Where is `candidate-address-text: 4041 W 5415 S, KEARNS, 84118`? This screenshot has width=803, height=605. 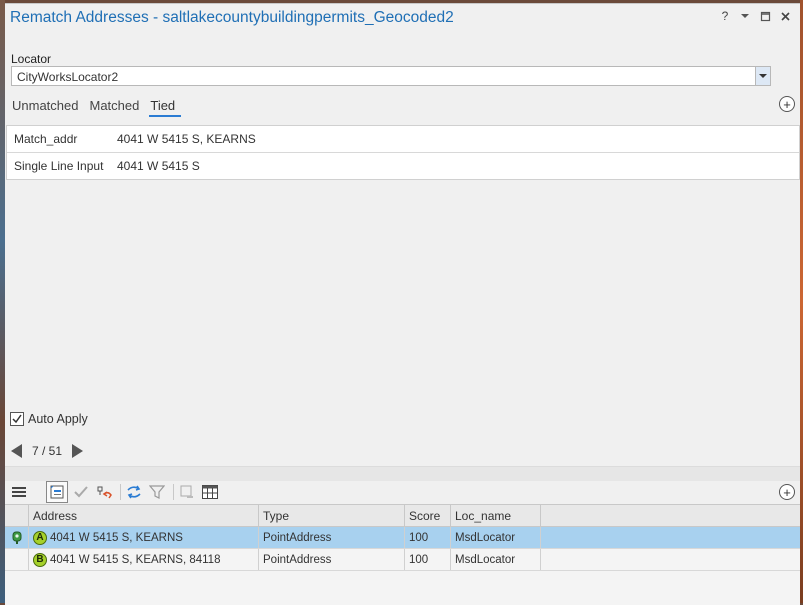
candidate-address-text: 4041 W 5415 S, KEARNS, 84118 is located at coordinates (135, 559).